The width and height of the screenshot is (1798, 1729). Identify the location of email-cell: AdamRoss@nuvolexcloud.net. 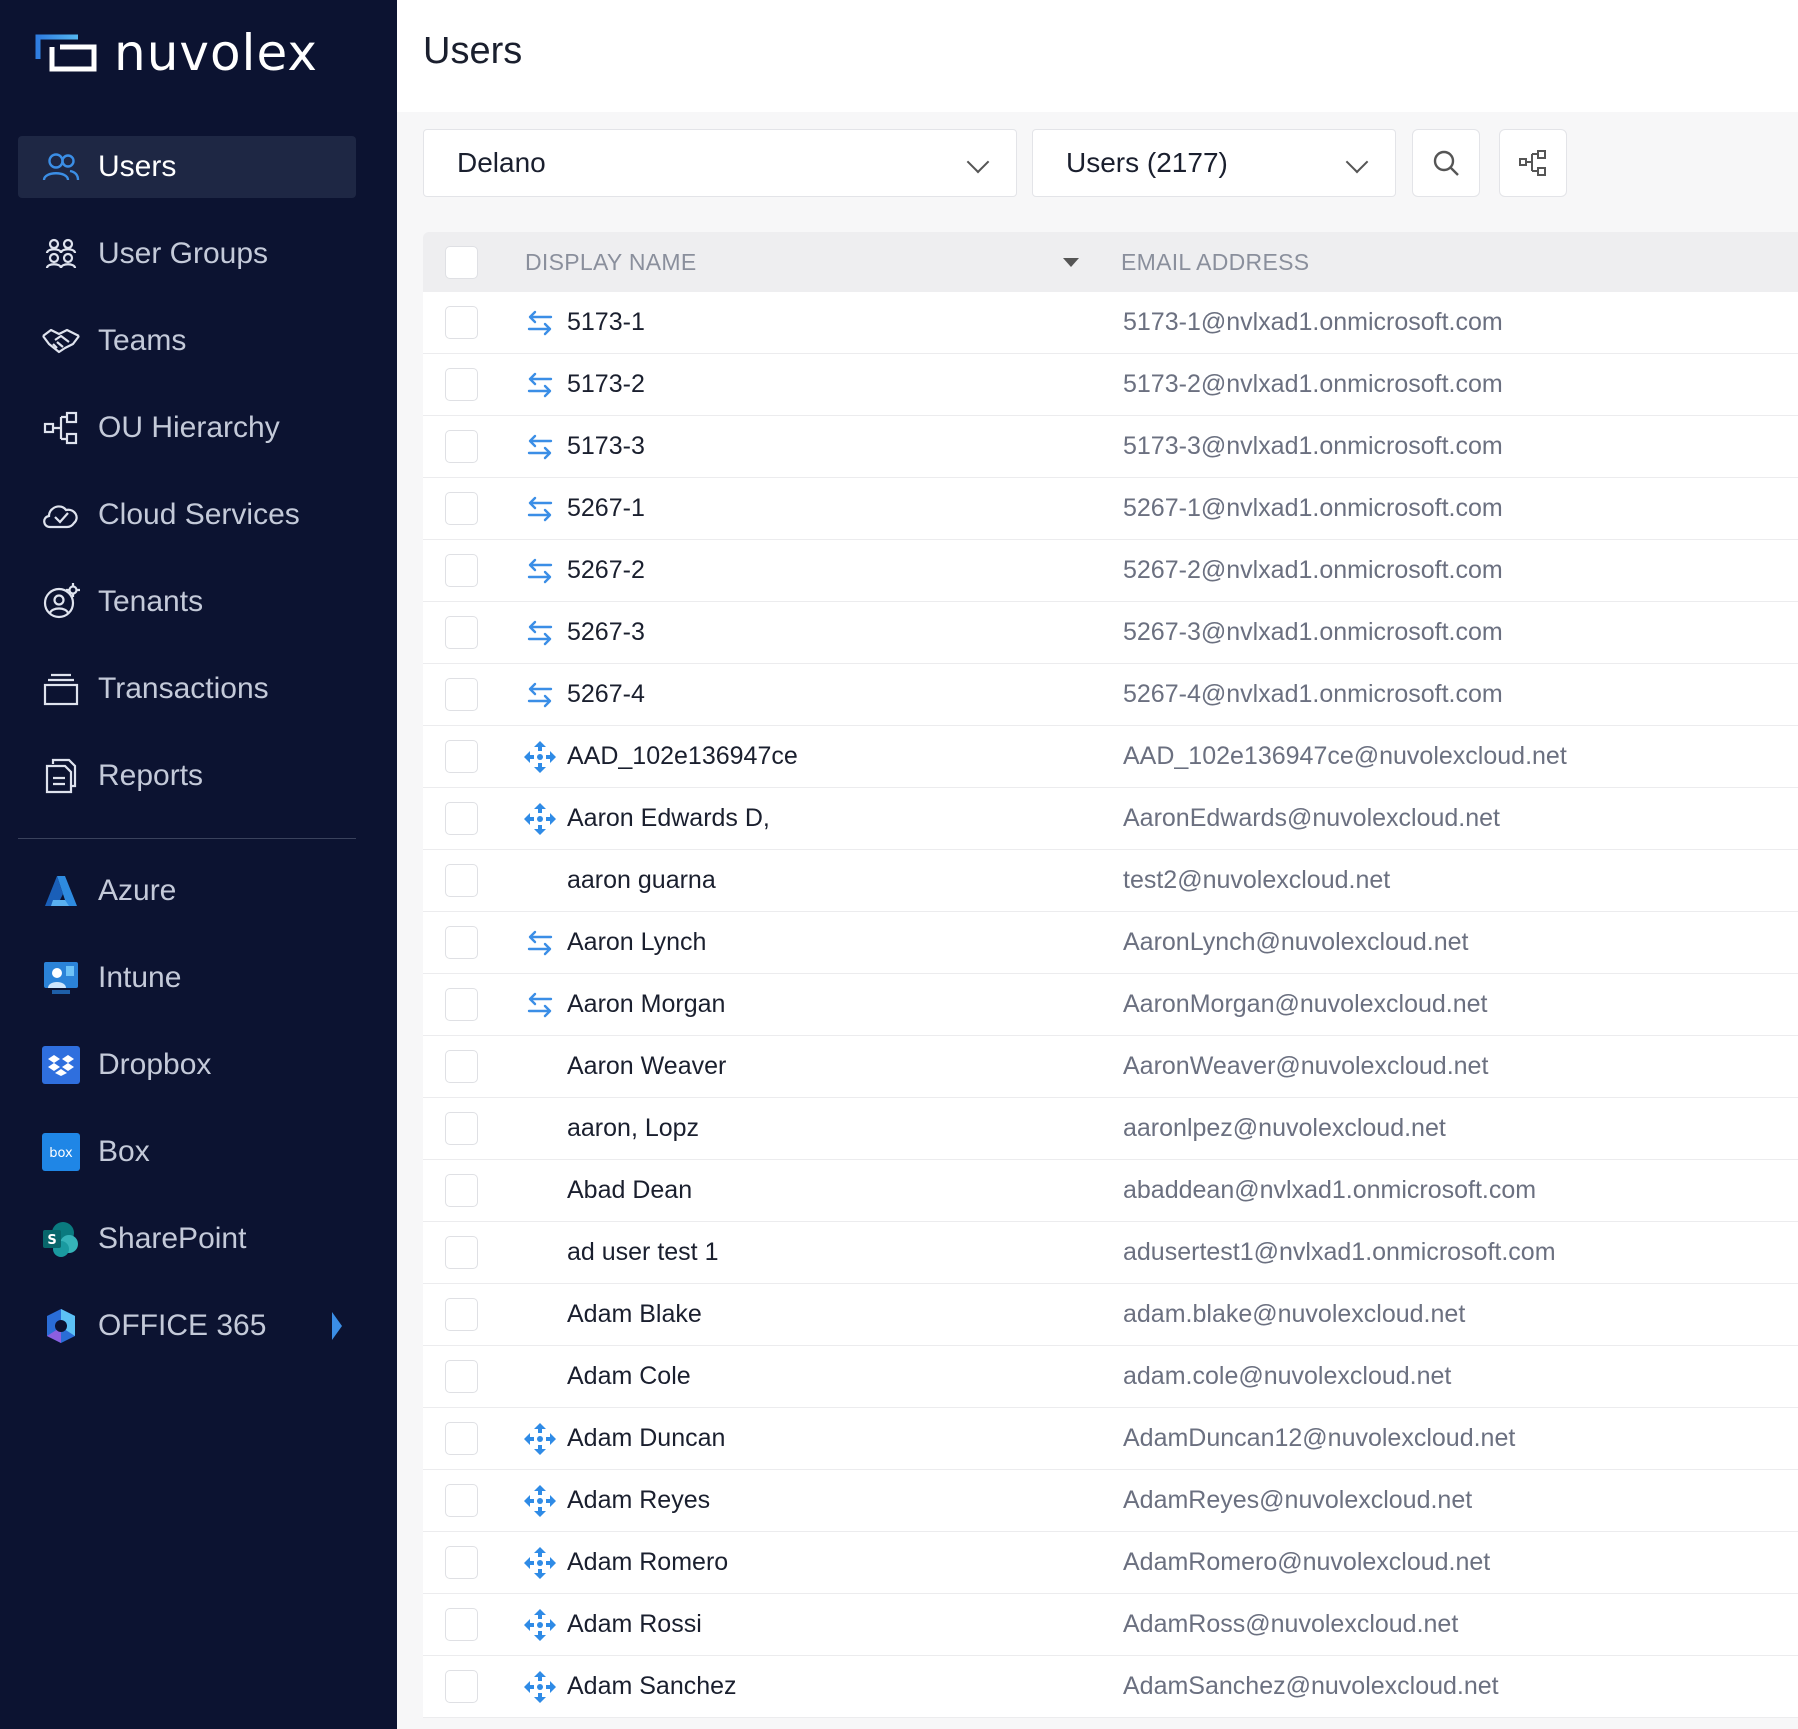
(1291, 1624).